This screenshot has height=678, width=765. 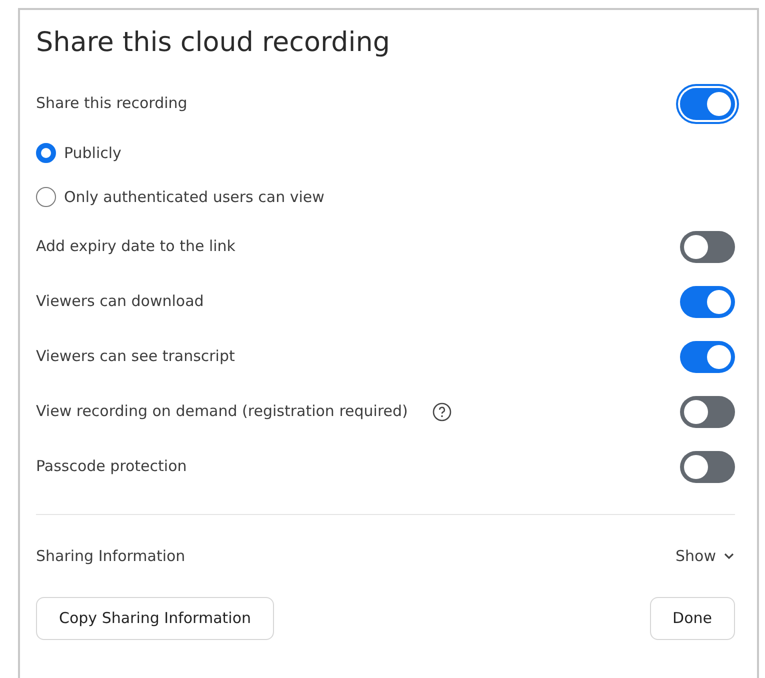 I want to click on setting-label: Add expiry date to the link, so click(x=136, y=247).